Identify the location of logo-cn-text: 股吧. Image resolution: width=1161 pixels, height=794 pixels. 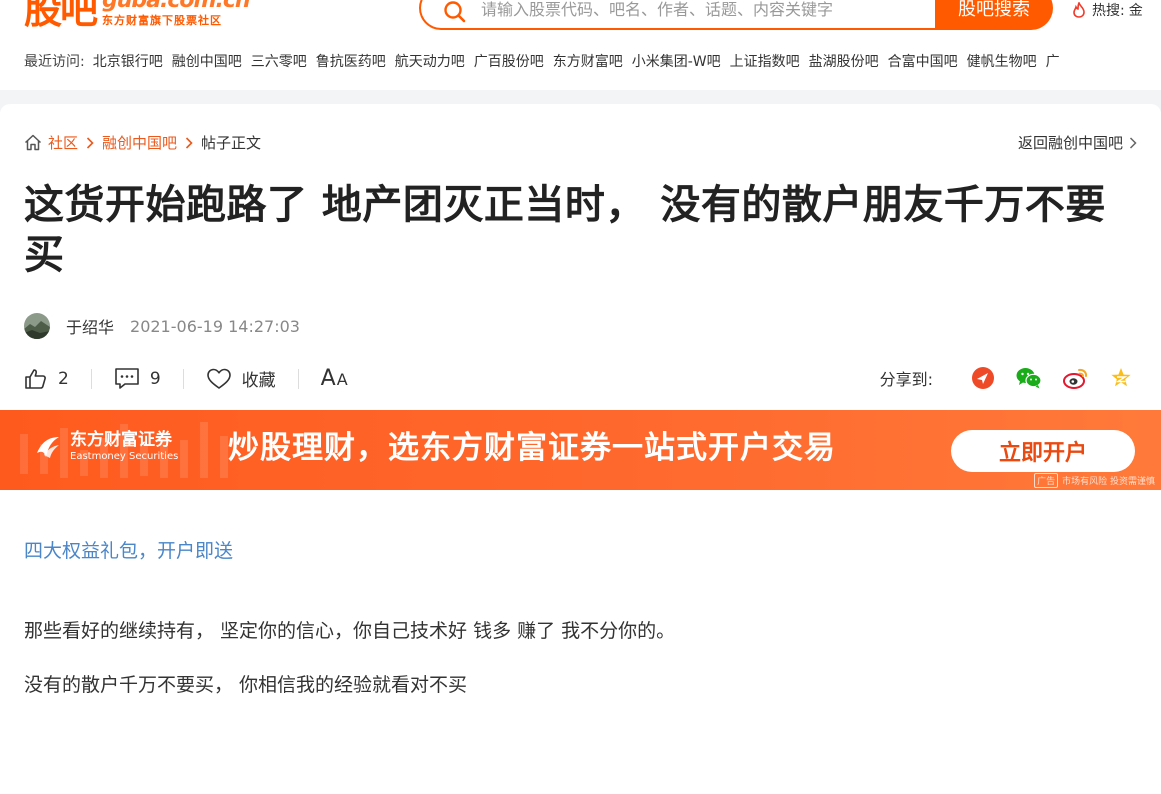
(61, 16).